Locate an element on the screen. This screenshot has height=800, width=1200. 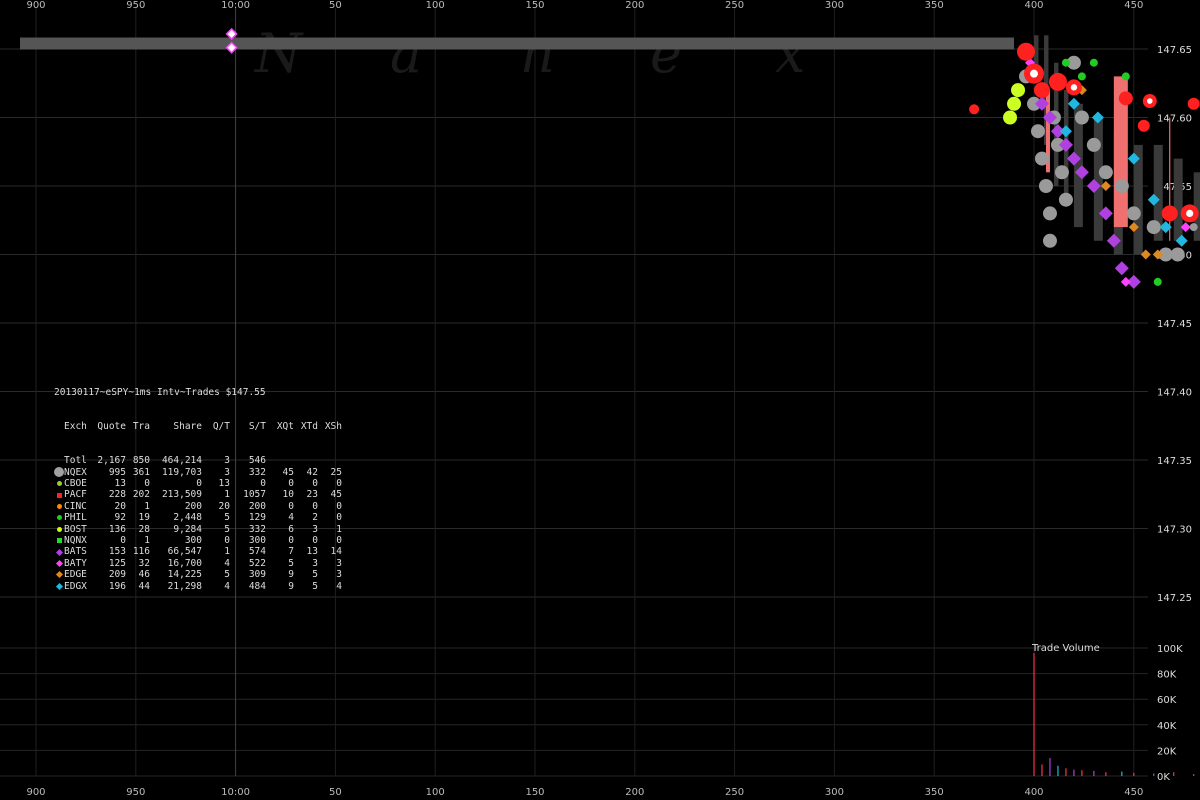
stats-cell: 20 is located at coordinates (120, 506).